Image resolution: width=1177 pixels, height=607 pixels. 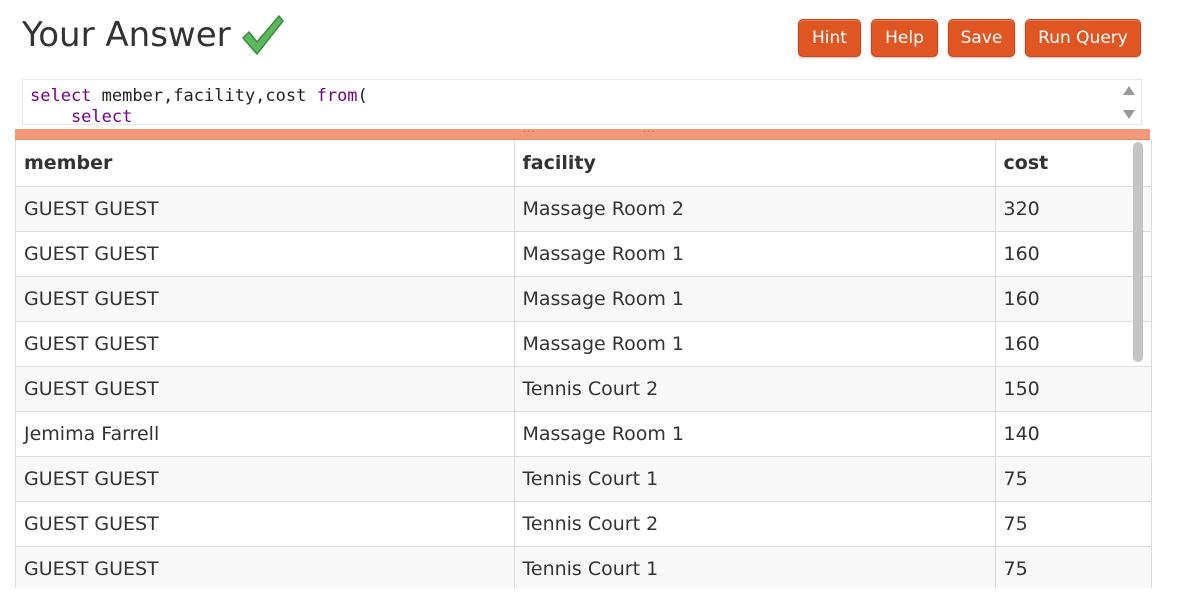 I want to click on run-query-button: Run Query, so click(x=1083, y=38).